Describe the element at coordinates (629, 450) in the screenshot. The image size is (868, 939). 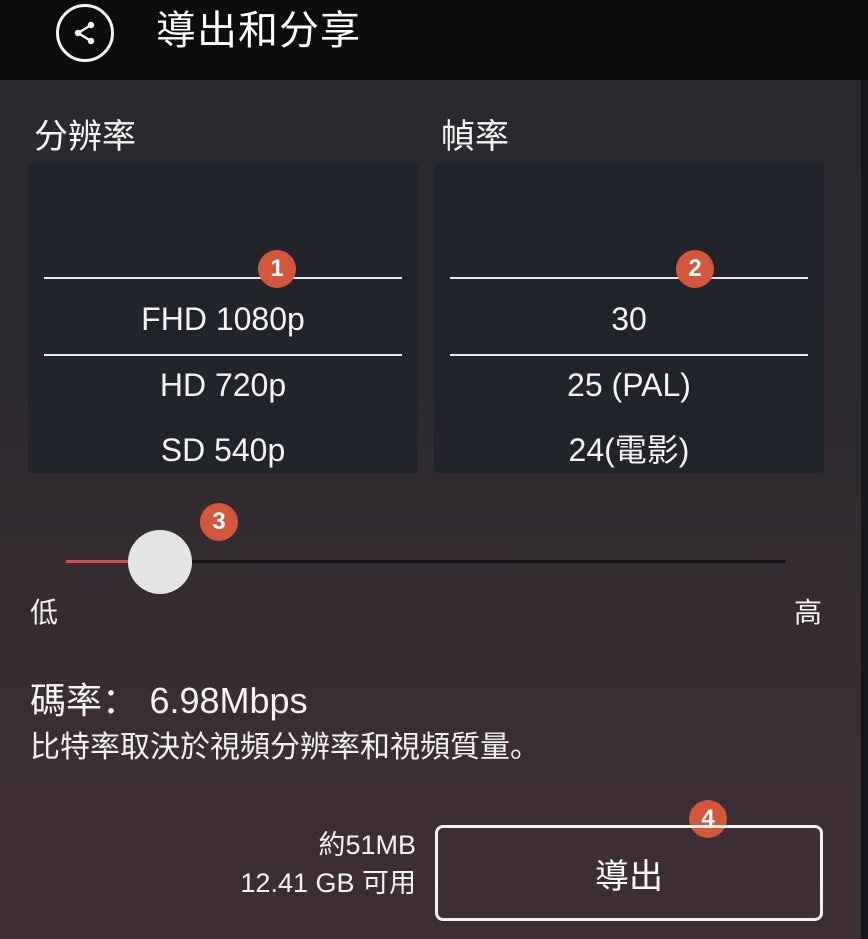
I see `framerate-option-24: 24(電影)` at that location.